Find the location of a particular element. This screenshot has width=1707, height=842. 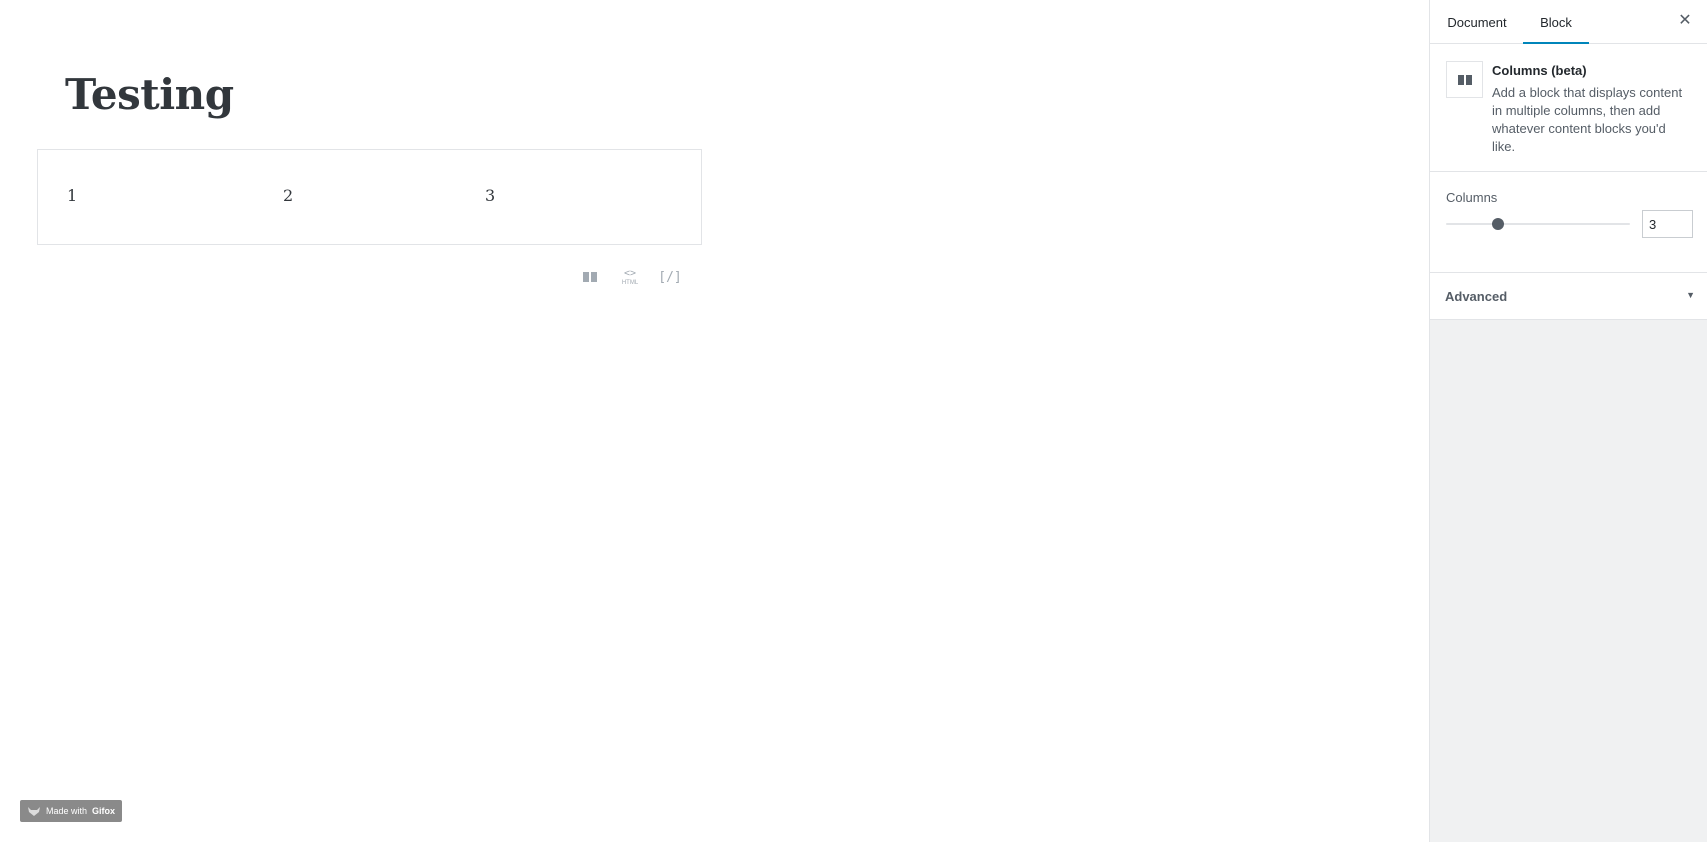

block-title: Columns (beta) is located at coordinates (1539, 70).